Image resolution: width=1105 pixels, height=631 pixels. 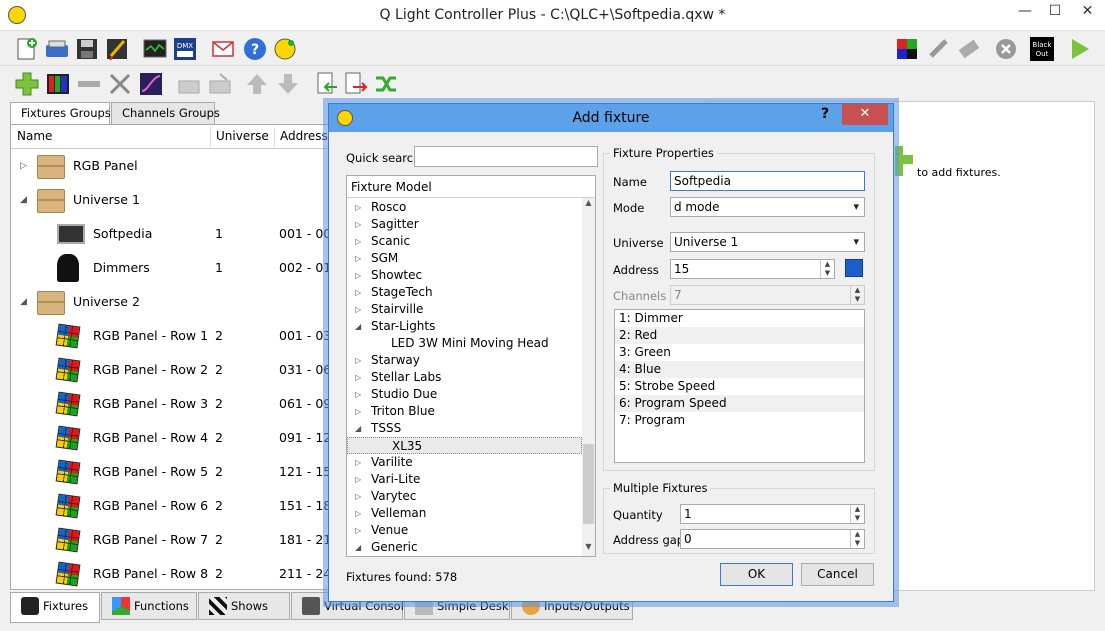 What do you see at coordinates (767, 181) in the screenshot?
I see `name-input: Softpedia` at bounding box center [767, 181].